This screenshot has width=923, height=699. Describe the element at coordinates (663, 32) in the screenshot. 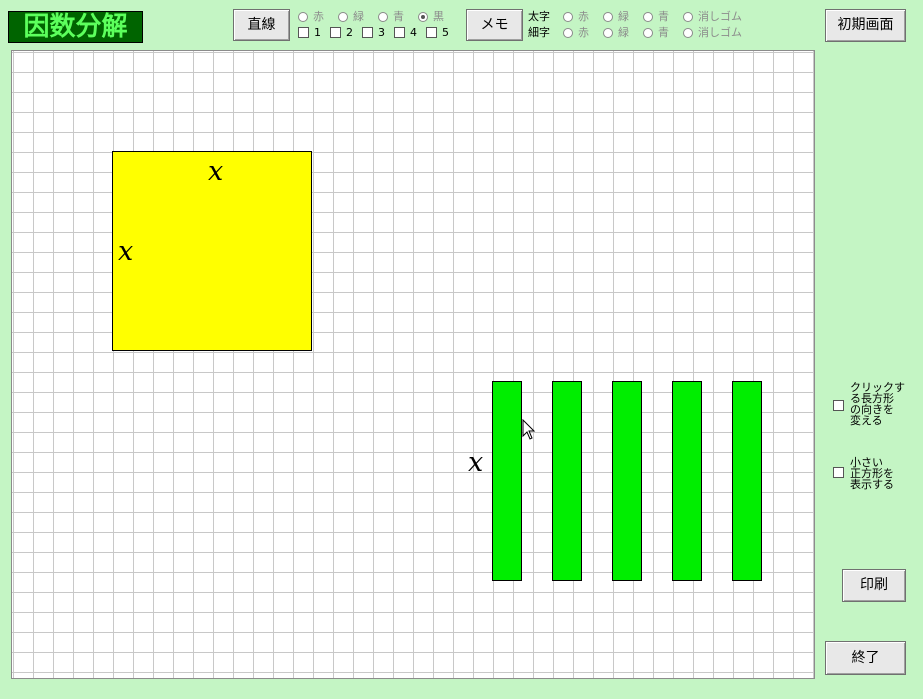

I see `thin-blue-label: 青` at that location.